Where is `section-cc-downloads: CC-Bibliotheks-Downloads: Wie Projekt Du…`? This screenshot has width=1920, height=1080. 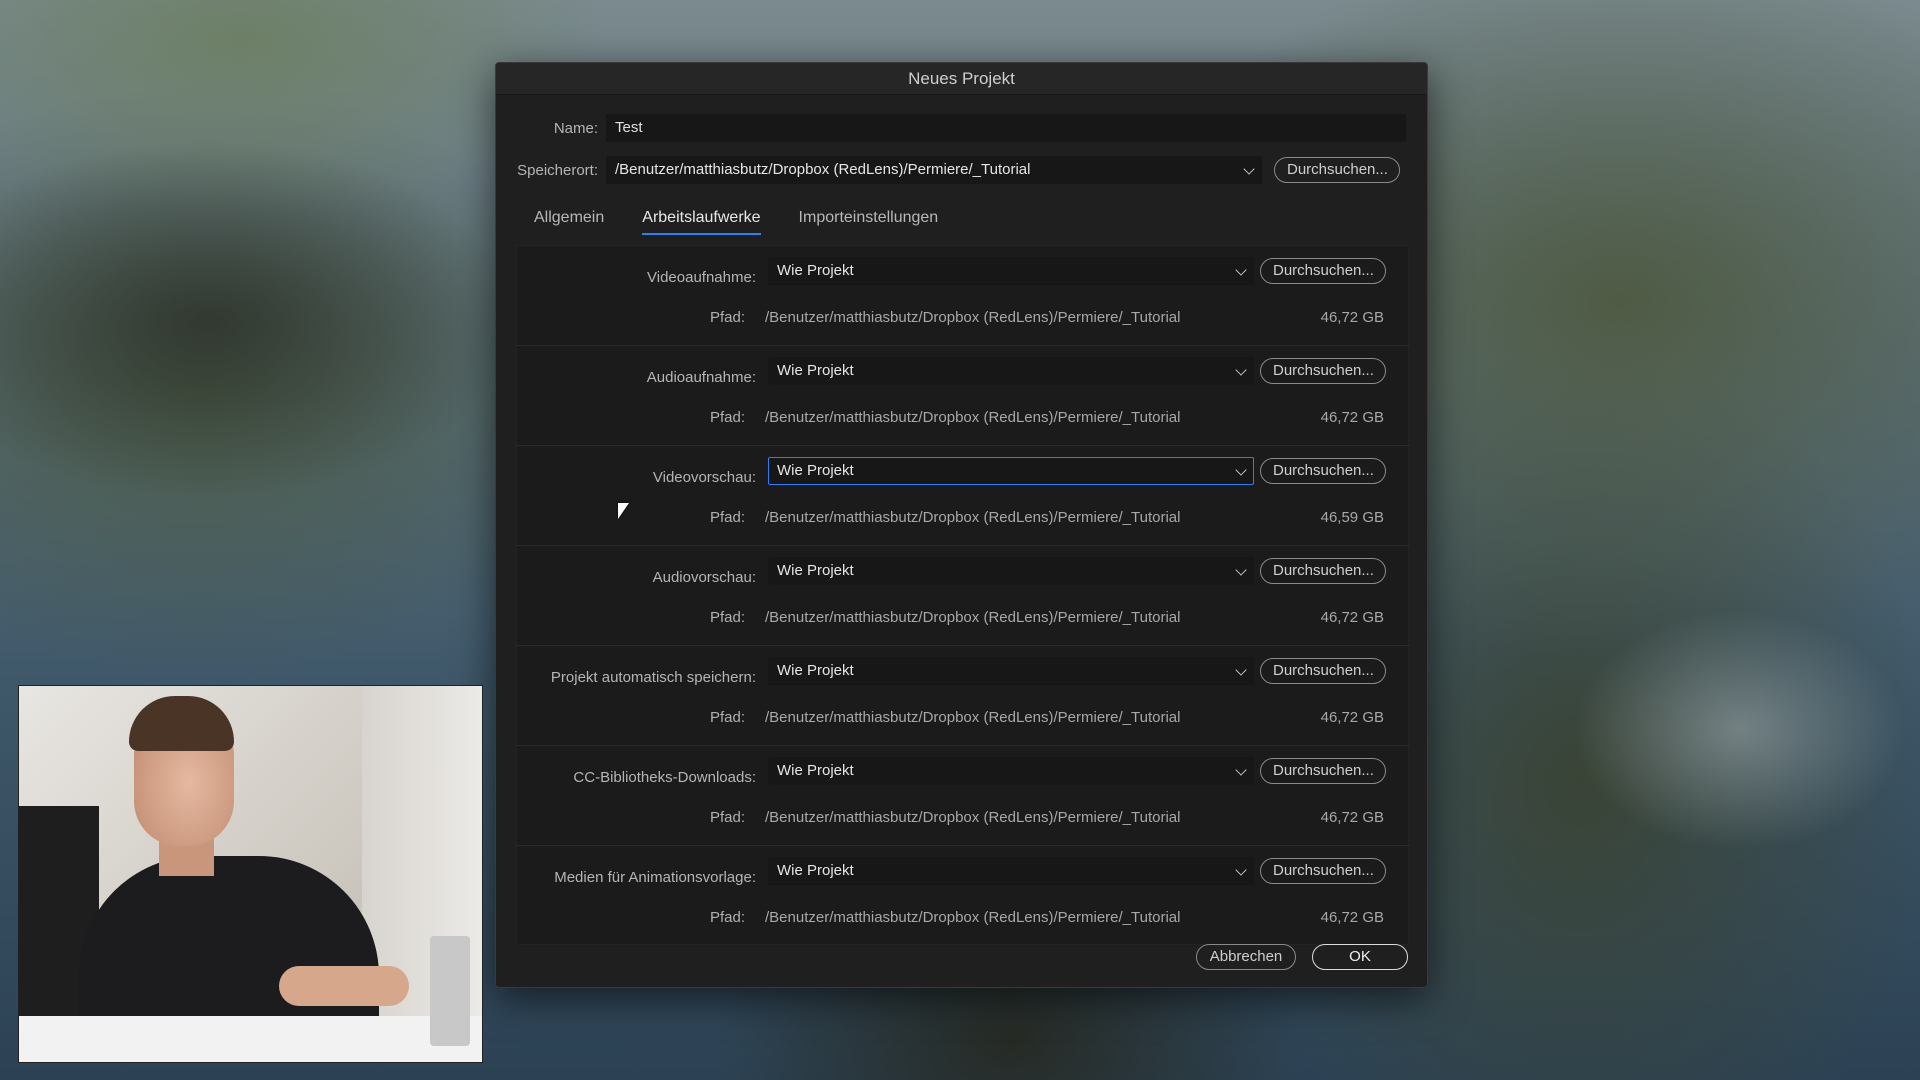
section-cc-downloads: CC-Bibliotheks-Downloads: Wie Projekt Du… is located at coordinates (963, 796).